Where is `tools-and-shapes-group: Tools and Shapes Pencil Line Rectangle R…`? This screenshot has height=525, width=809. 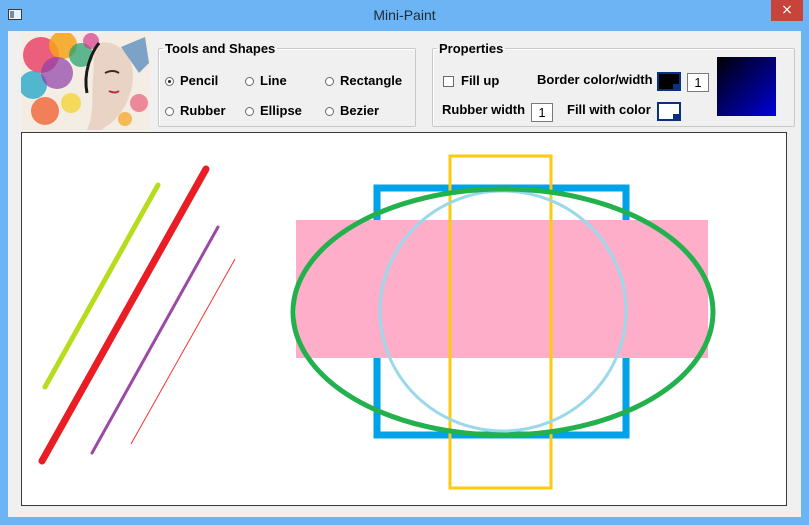 tools-and-shapes-group: Tools and Shapes Pencil Line Rectangle R… is located at coordinates (287, 84).